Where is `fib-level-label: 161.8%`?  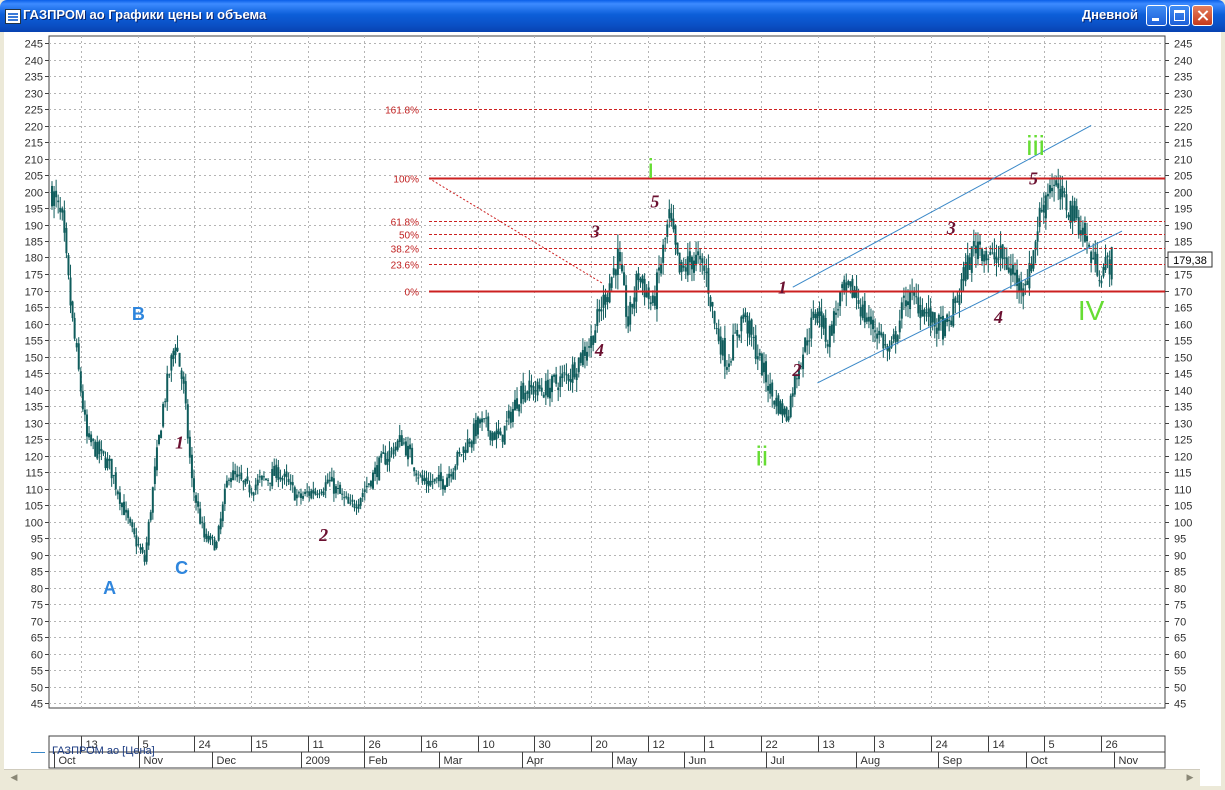 fib-level-label: 161.8% is located at coordinates (402, 111).